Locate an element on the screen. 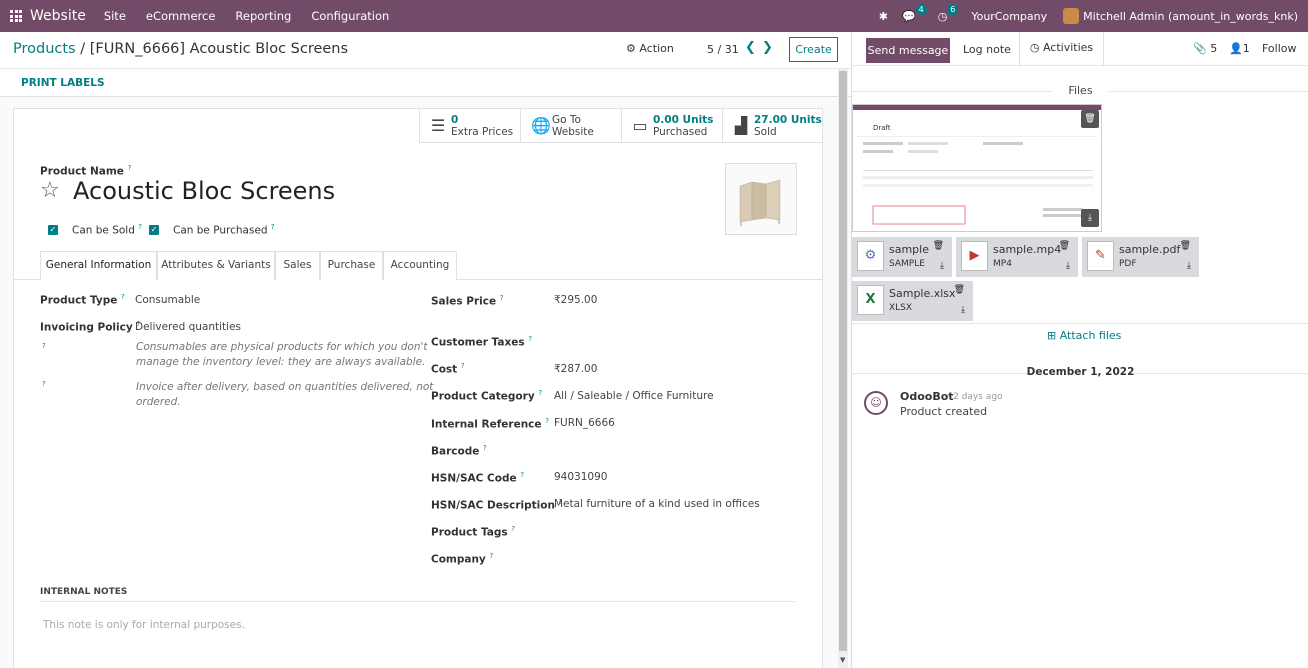 Image resolution: width=1308 pixels, height=668 pixels. sales-price-field: ₹295.00 is located at coordinates (575, 300).